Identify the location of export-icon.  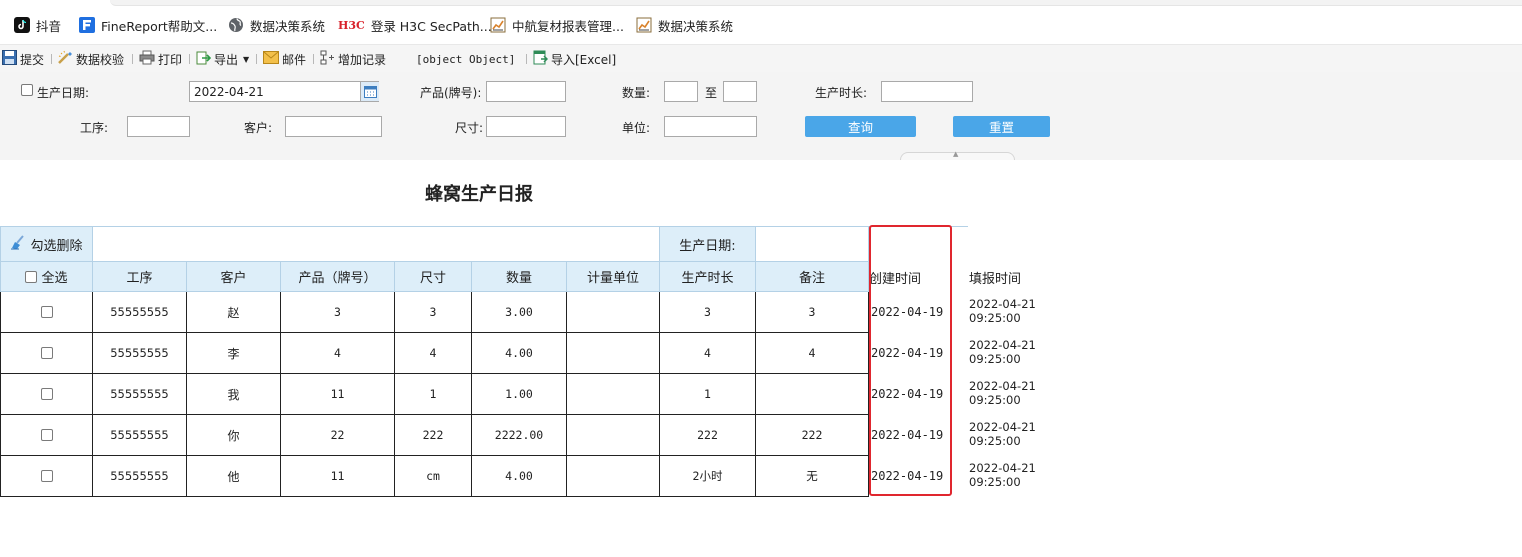
(204, 59).